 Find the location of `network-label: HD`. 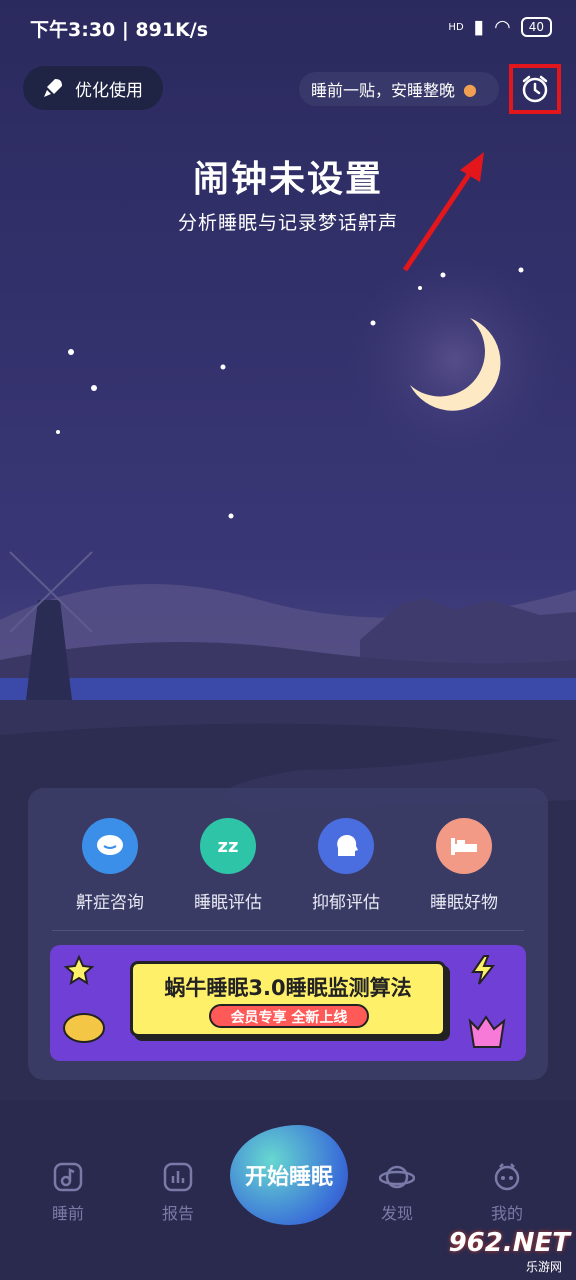

network-label: HD is located at coordinates (456, 27).